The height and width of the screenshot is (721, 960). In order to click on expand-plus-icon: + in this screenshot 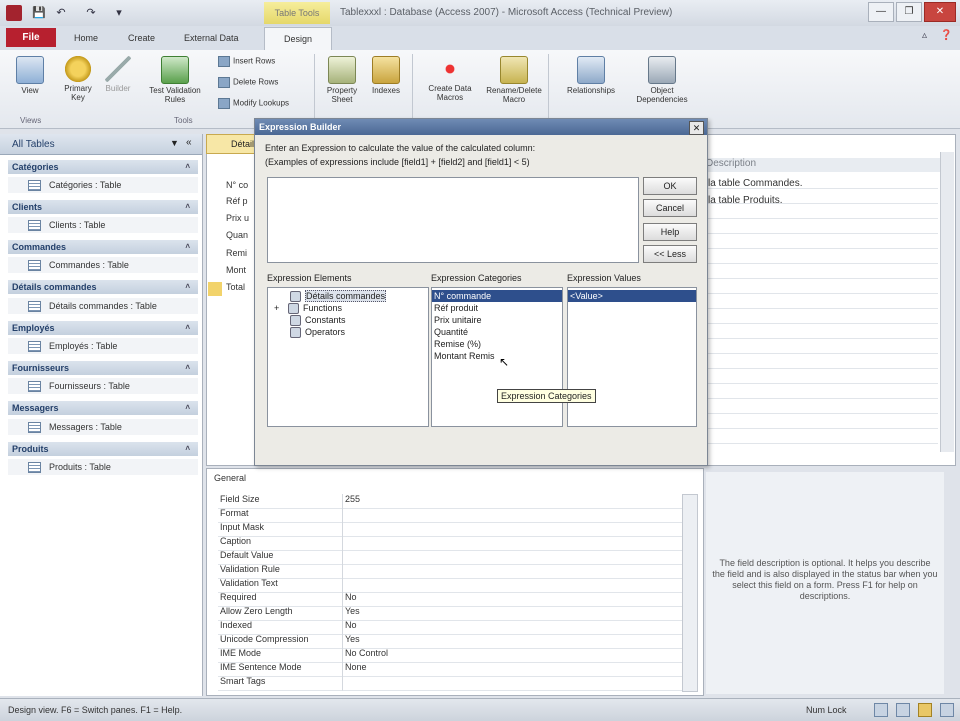, I will do `click(278, 308)`.